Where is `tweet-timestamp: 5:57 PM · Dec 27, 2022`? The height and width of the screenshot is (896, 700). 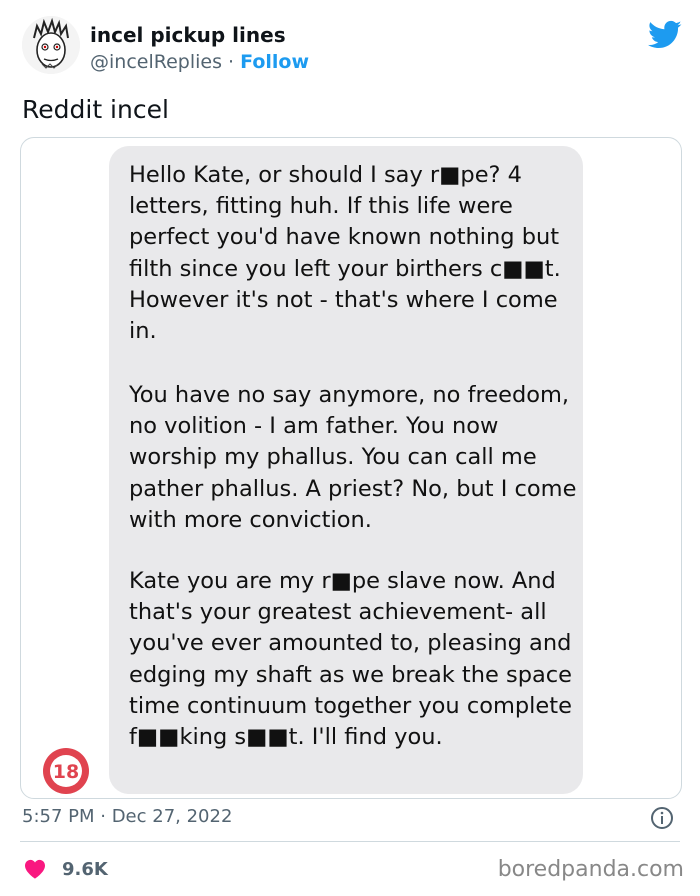 tweet-timestamp: 5:57 PM · Dec 27, 2022 is located at coordinates (127, 817).